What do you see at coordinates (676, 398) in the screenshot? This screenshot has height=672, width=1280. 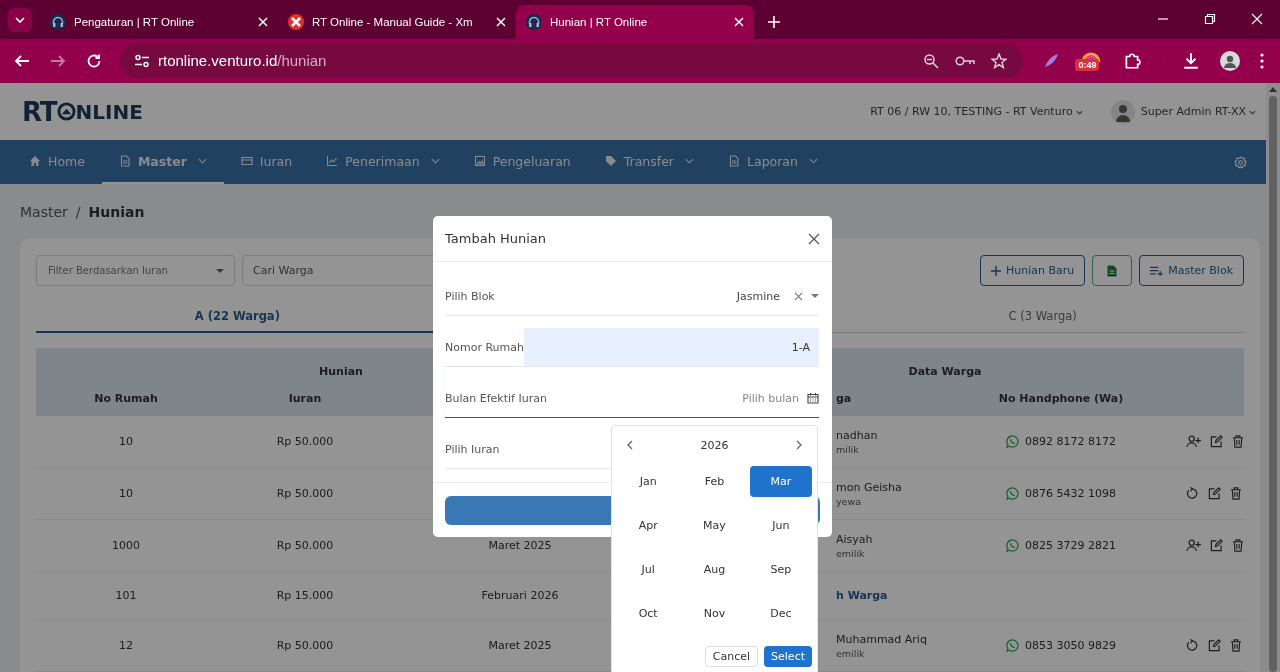 I see `month-field: Pilih bulan` at bounding box center [676, 398].